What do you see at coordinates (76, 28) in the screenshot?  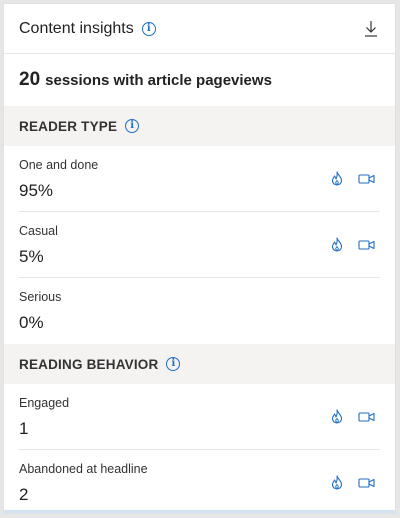 I see `panel-title: Content insights` at bounding box center [76, 28].